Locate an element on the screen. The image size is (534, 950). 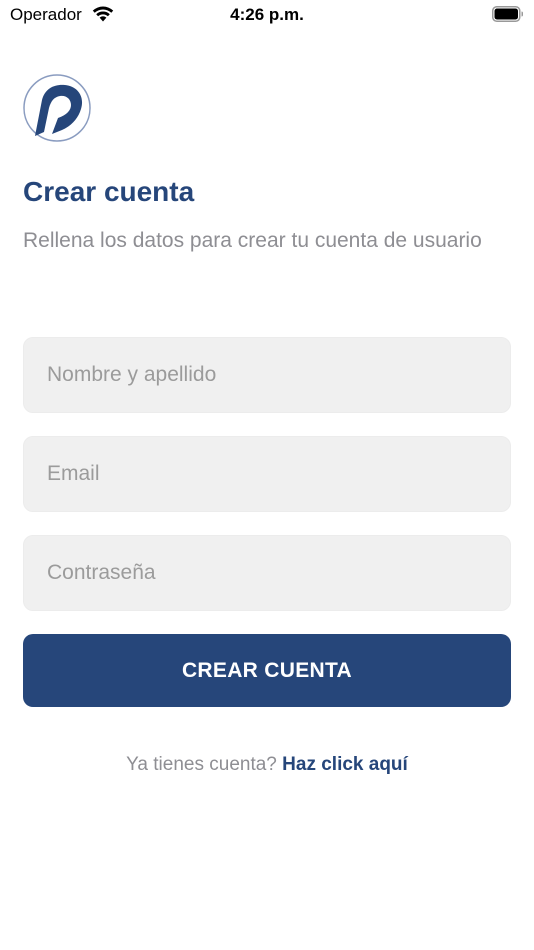
full-name-input is located at coordinates (267, 375).